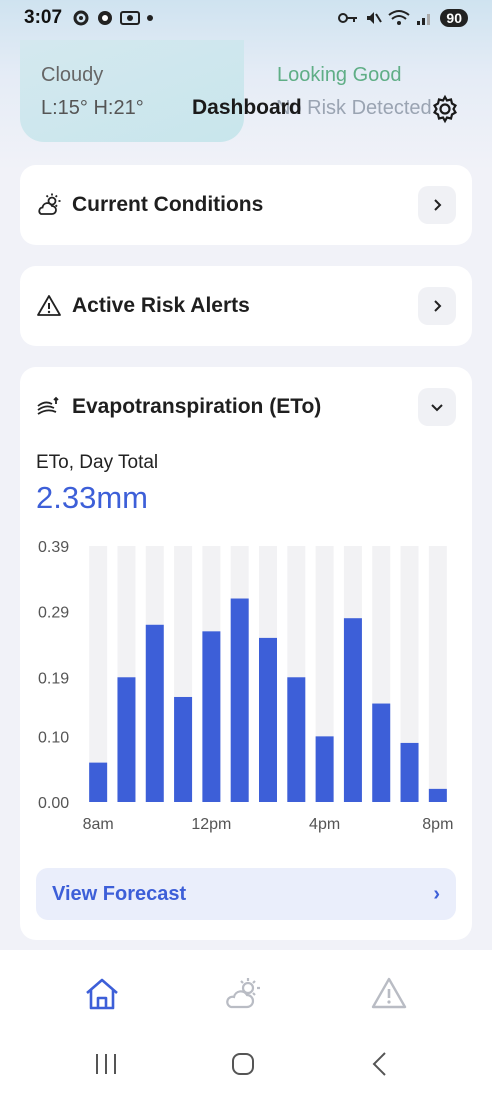 This screenshot has width=492, height=1094. I want to click on bar-track, so click(437, 674).